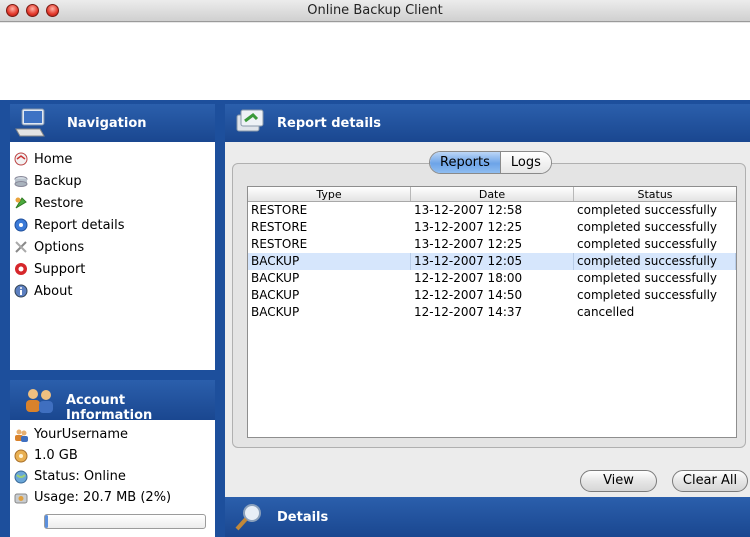  What do you see at coordinates (103, 497) in the screenshot?
I see `usage-text: Usage: 20.7 MB (2%)` at bounding box center [103, 497].